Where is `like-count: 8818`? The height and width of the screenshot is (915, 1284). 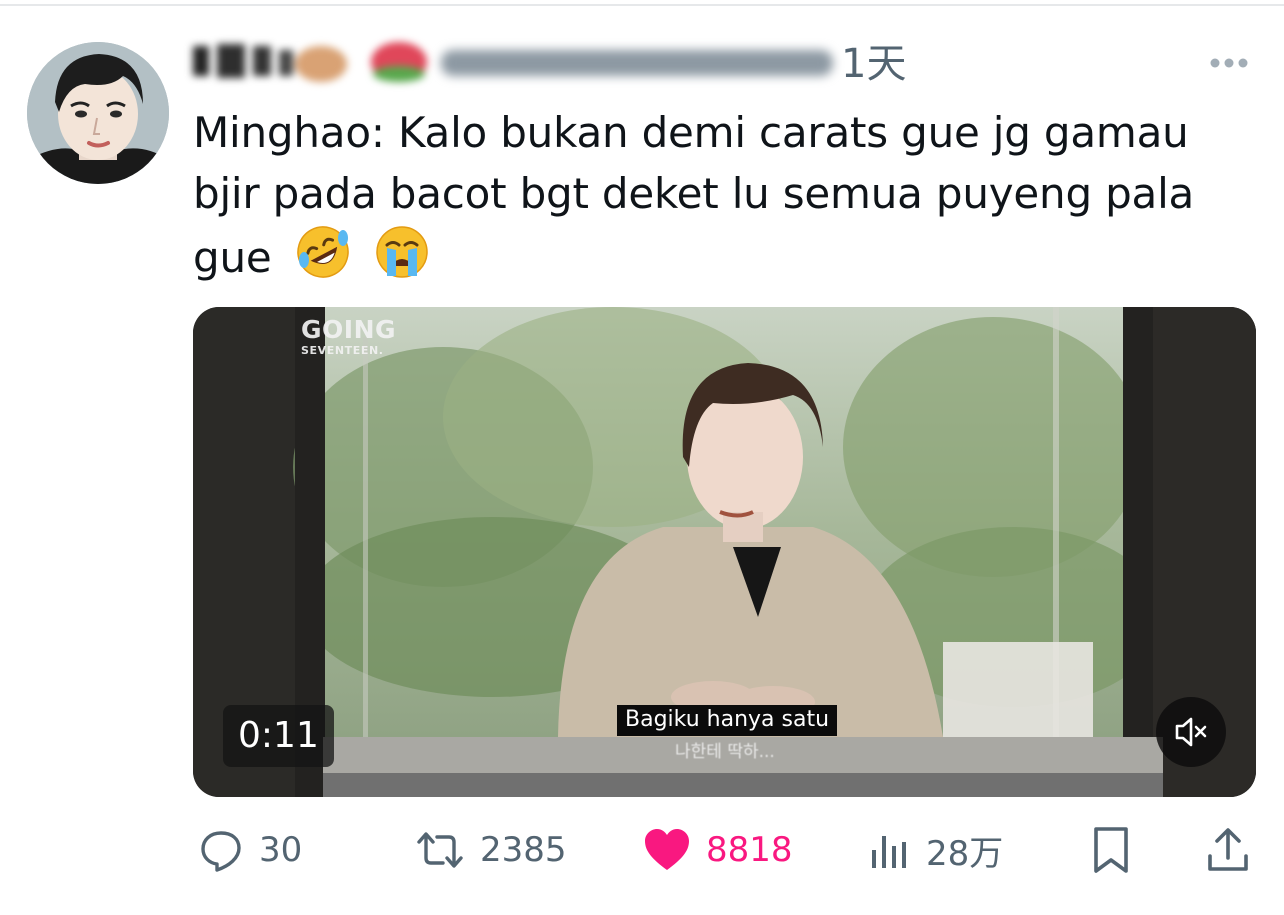
like-count: 8818 is located at coordinates (749, 850).